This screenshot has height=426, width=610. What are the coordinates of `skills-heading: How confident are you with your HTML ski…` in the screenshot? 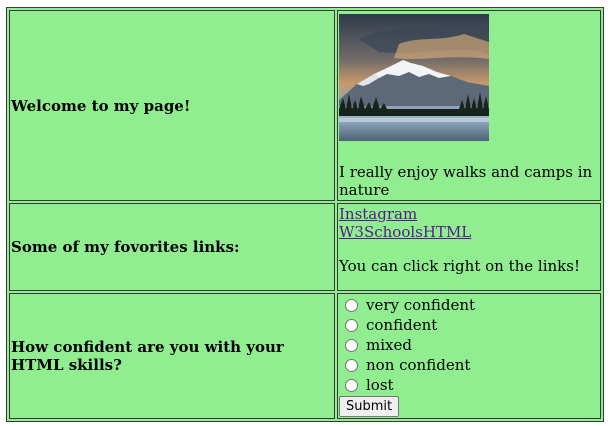 It's located at (147, 356).